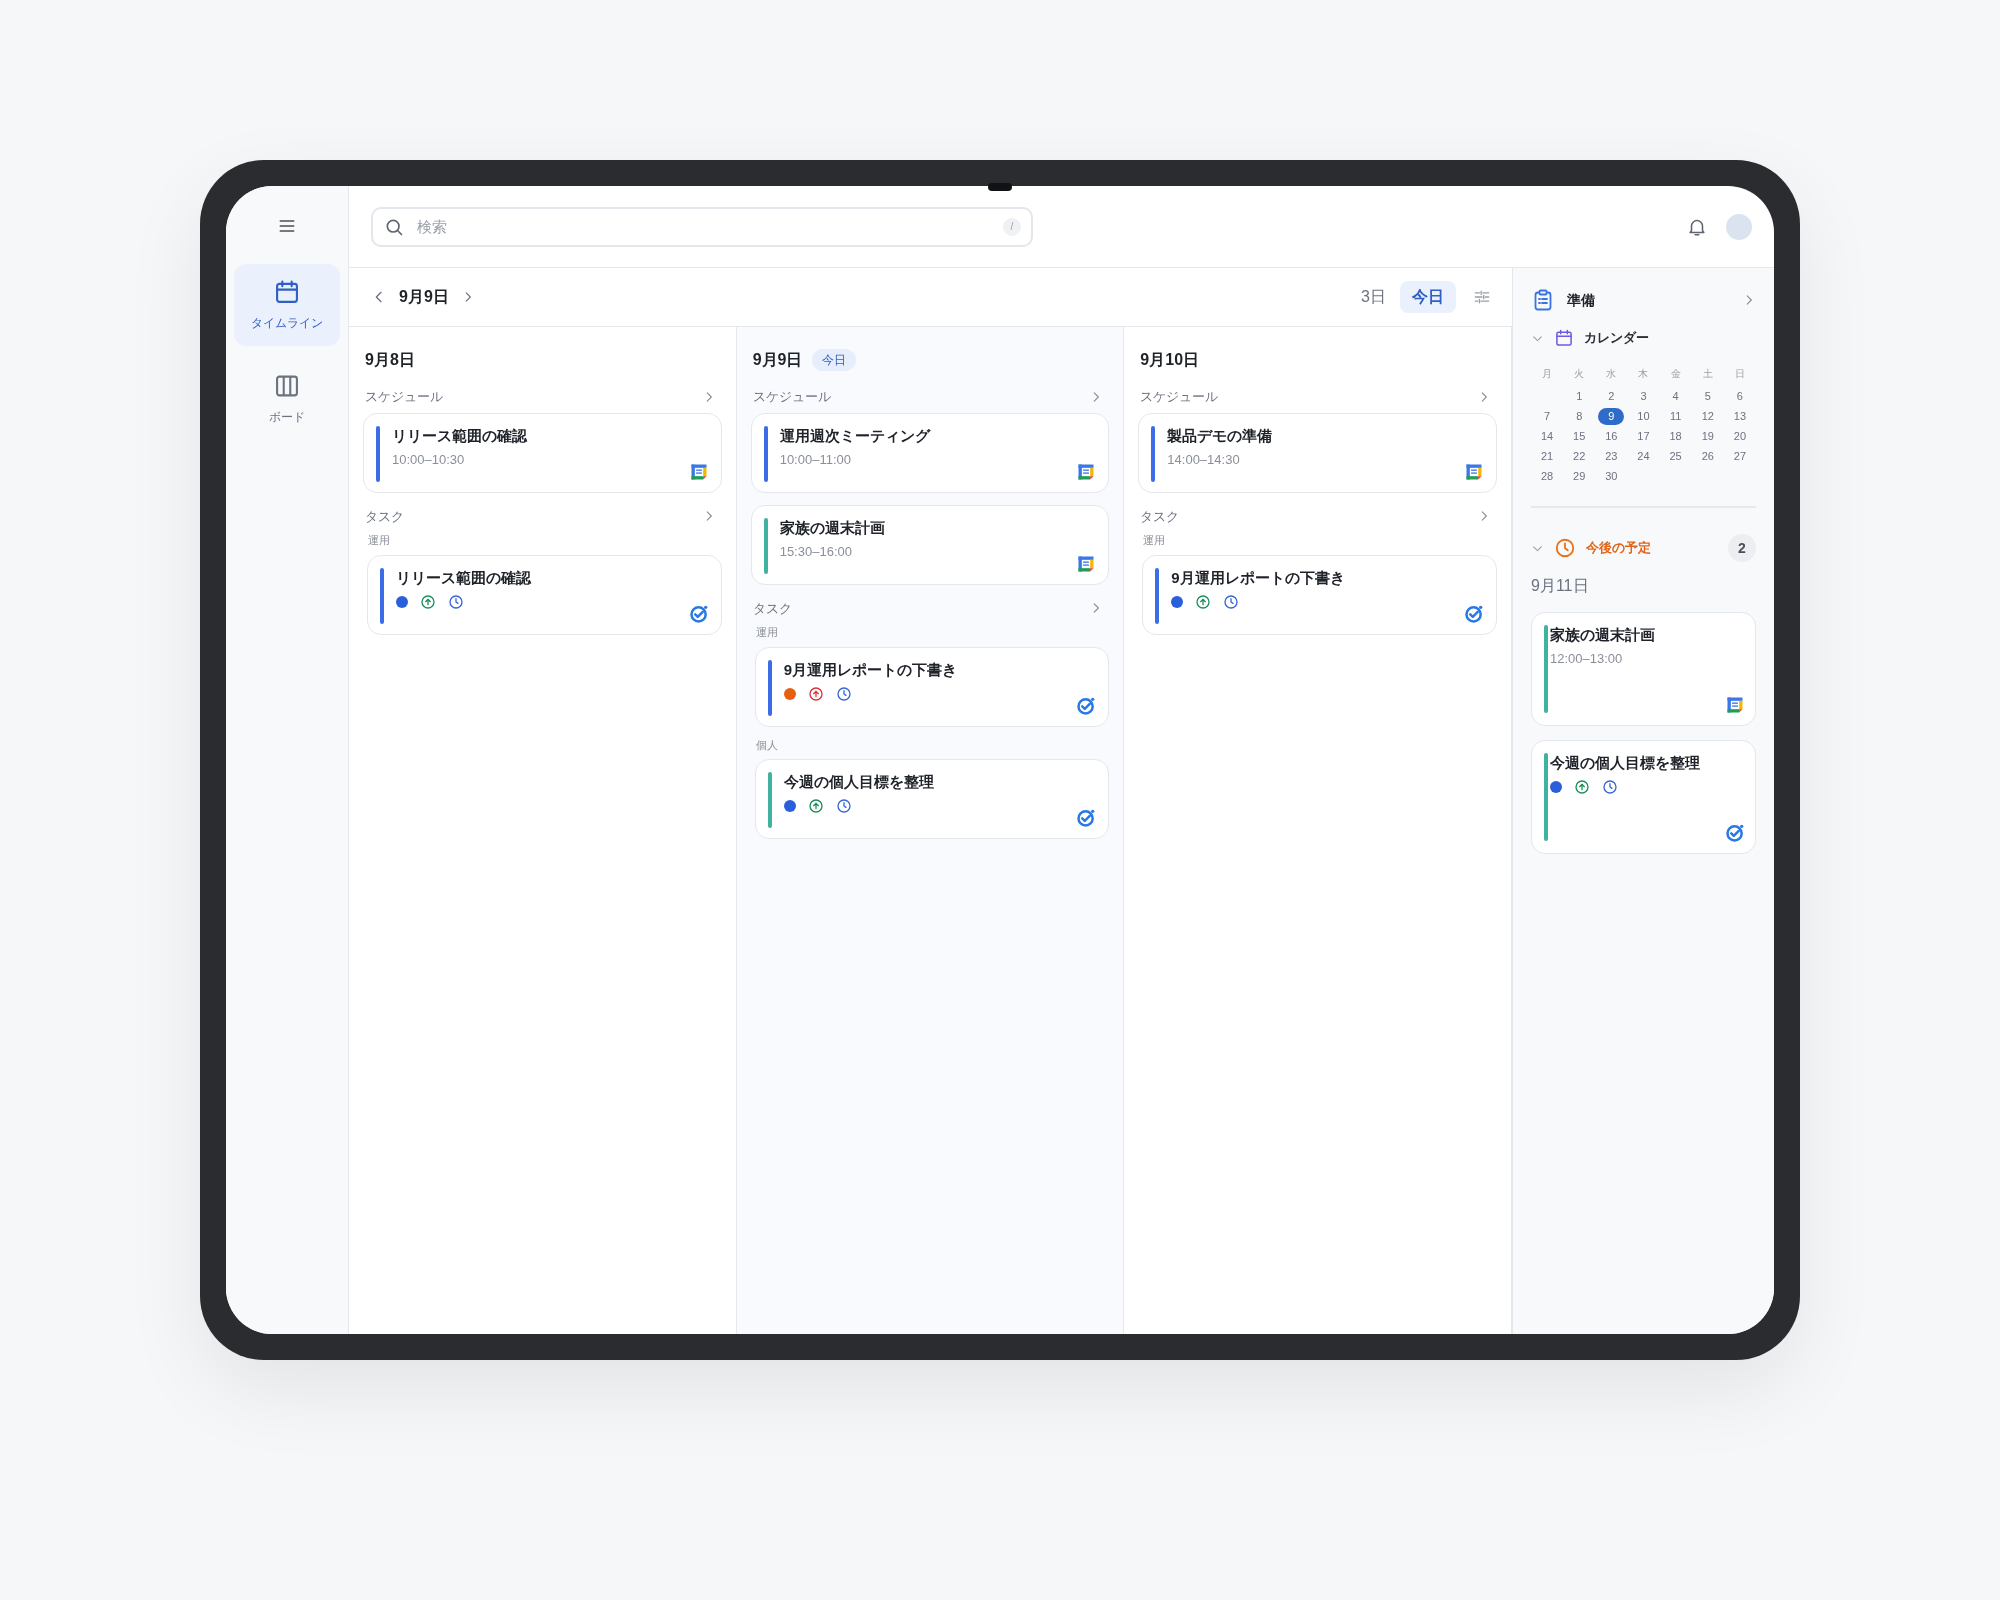  Describe the element at coordinates (287, 399) in the screenshot. I see `rail-item: ボード` at that location.